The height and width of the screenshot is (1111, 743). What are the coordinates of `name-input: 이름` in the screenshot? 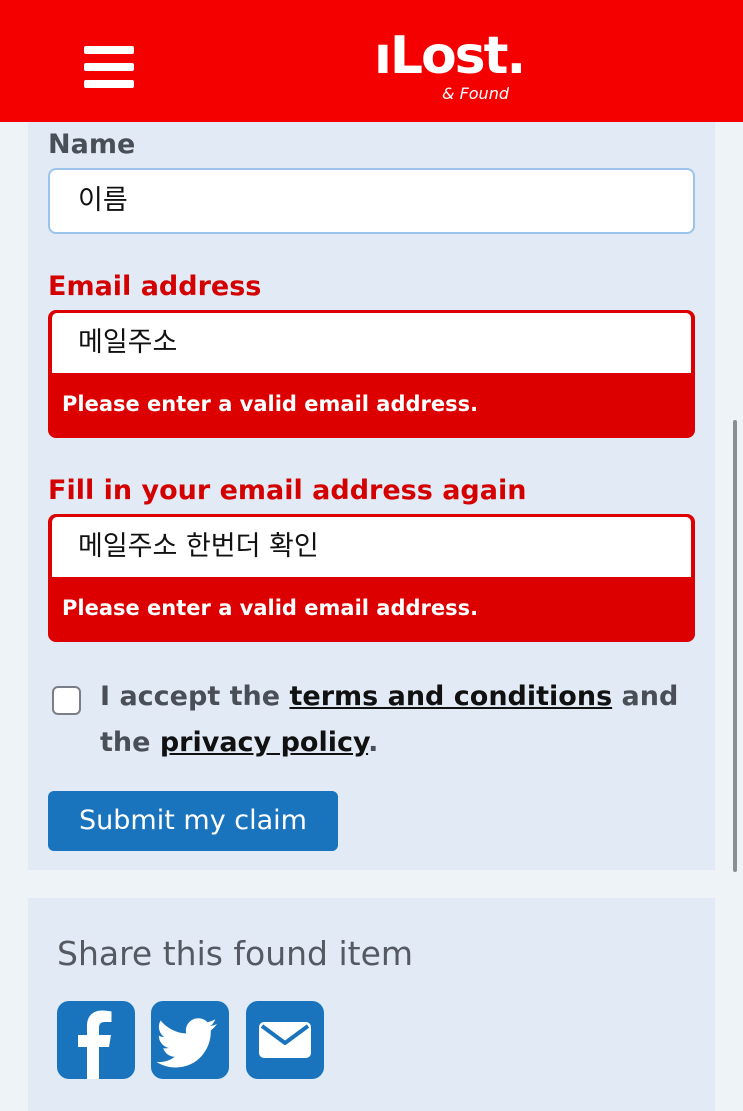 It's located at (371, 201).